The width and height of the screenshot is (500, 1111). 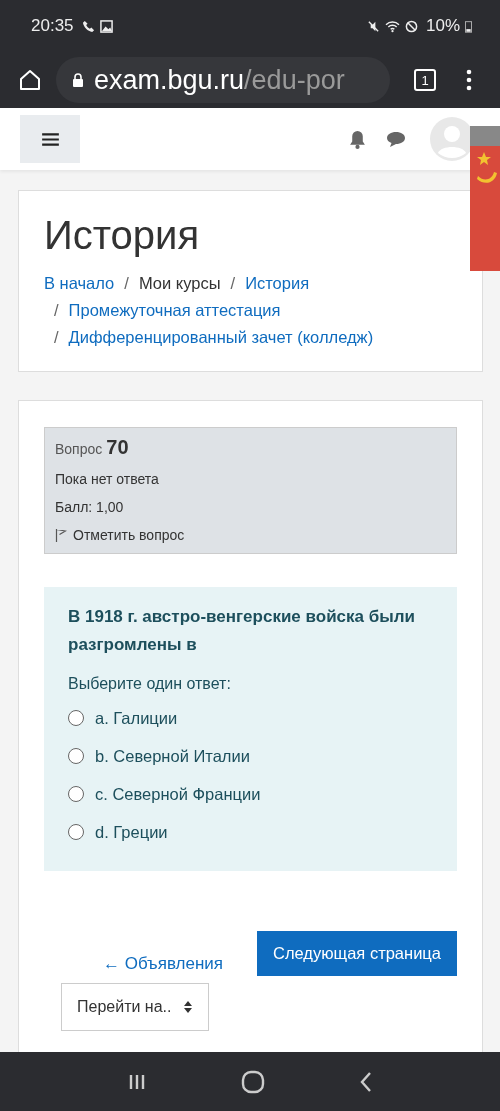 What do you see at coordinates (79, 283) in the screenshot?
I see `breadcrumb-link: В начало` at bounding box center [79, 283].